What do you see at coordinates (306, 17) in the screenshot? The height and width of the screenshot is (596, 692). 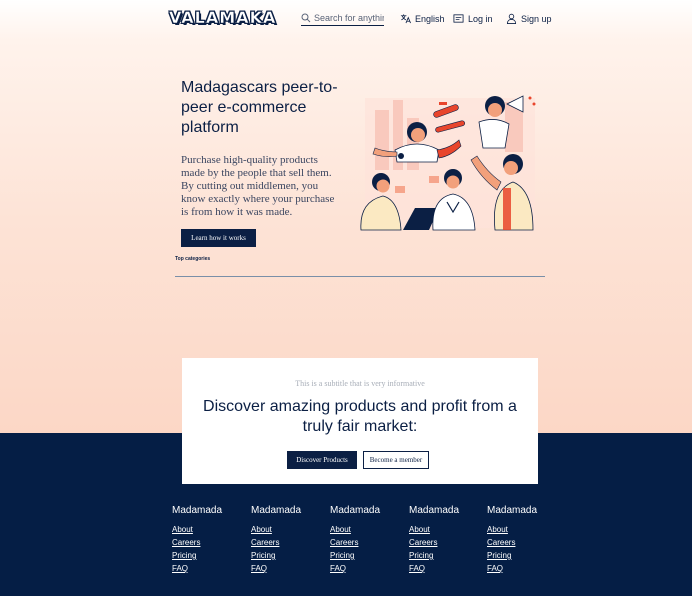 I see `search-icon` at bounding box center [306, 17].